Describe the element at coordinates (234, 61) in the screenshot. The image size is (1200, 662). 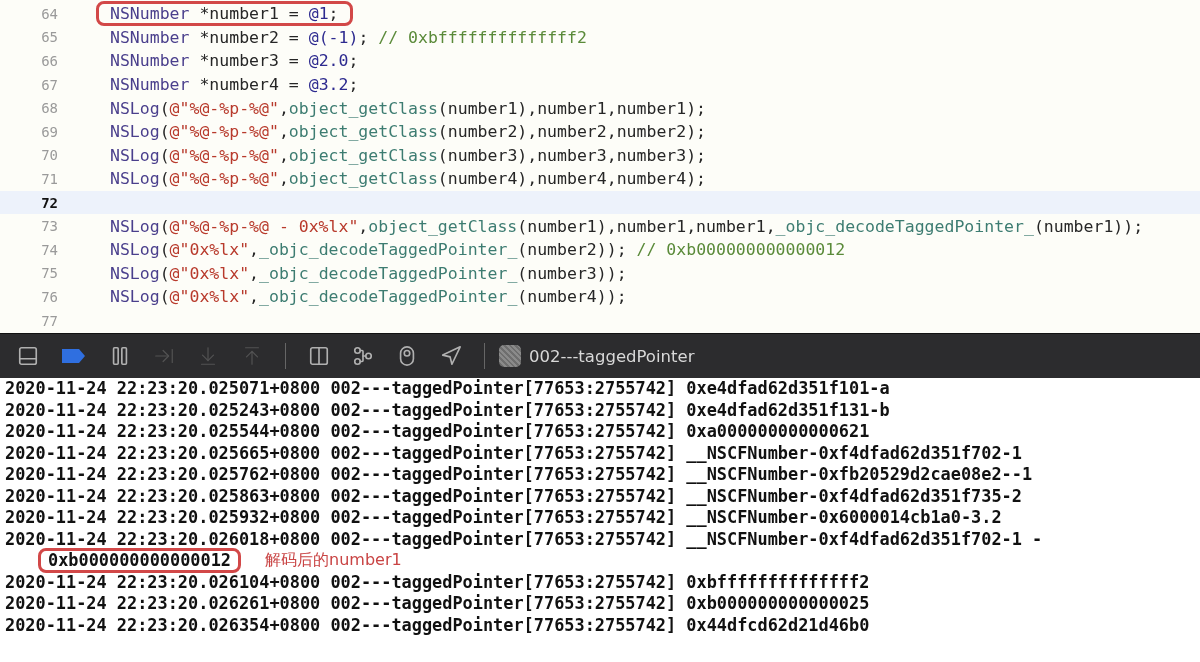
I see `code-line: NSNumber *number3 = @2.0;` at that location.